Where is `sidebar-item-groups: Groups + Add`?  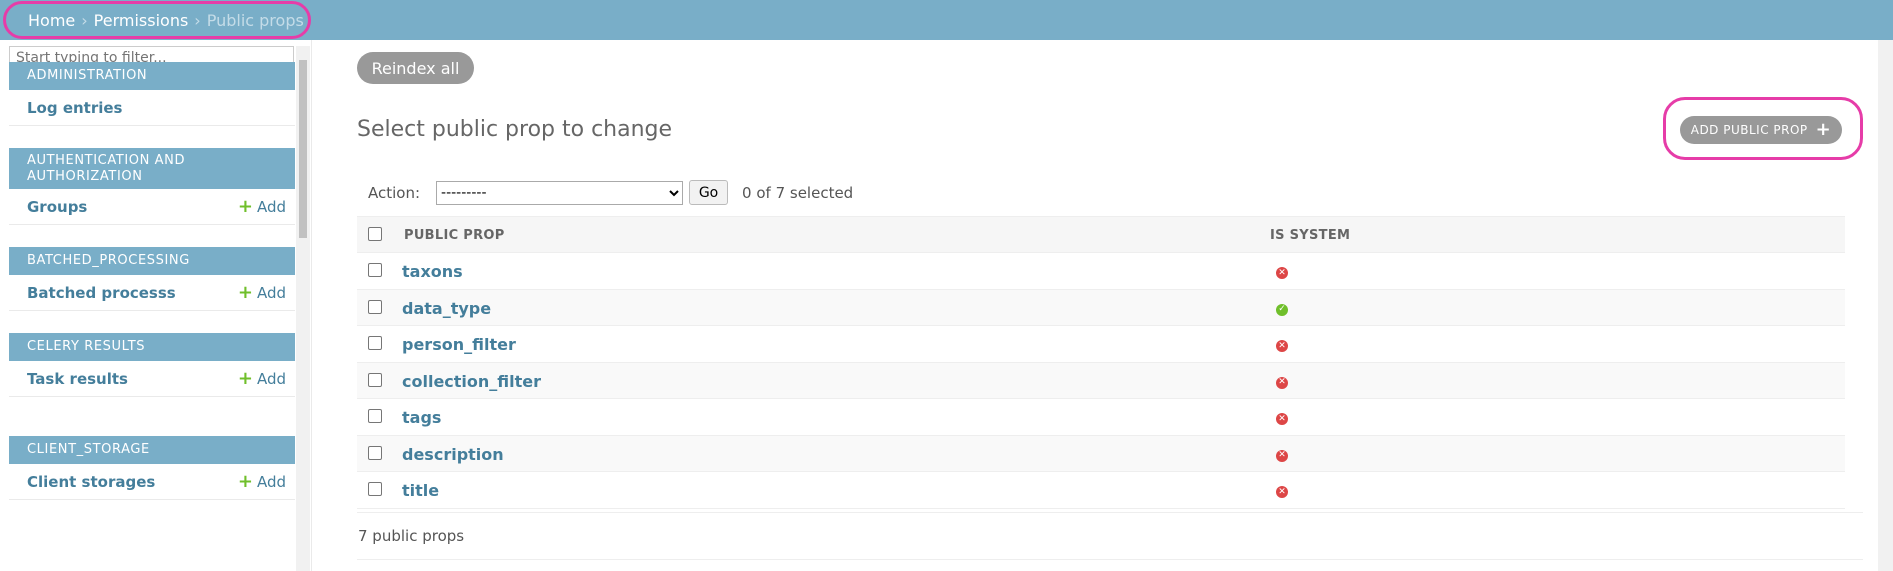 sidebar-item-groups: Groups + Add is located at coordinates (152, 207).